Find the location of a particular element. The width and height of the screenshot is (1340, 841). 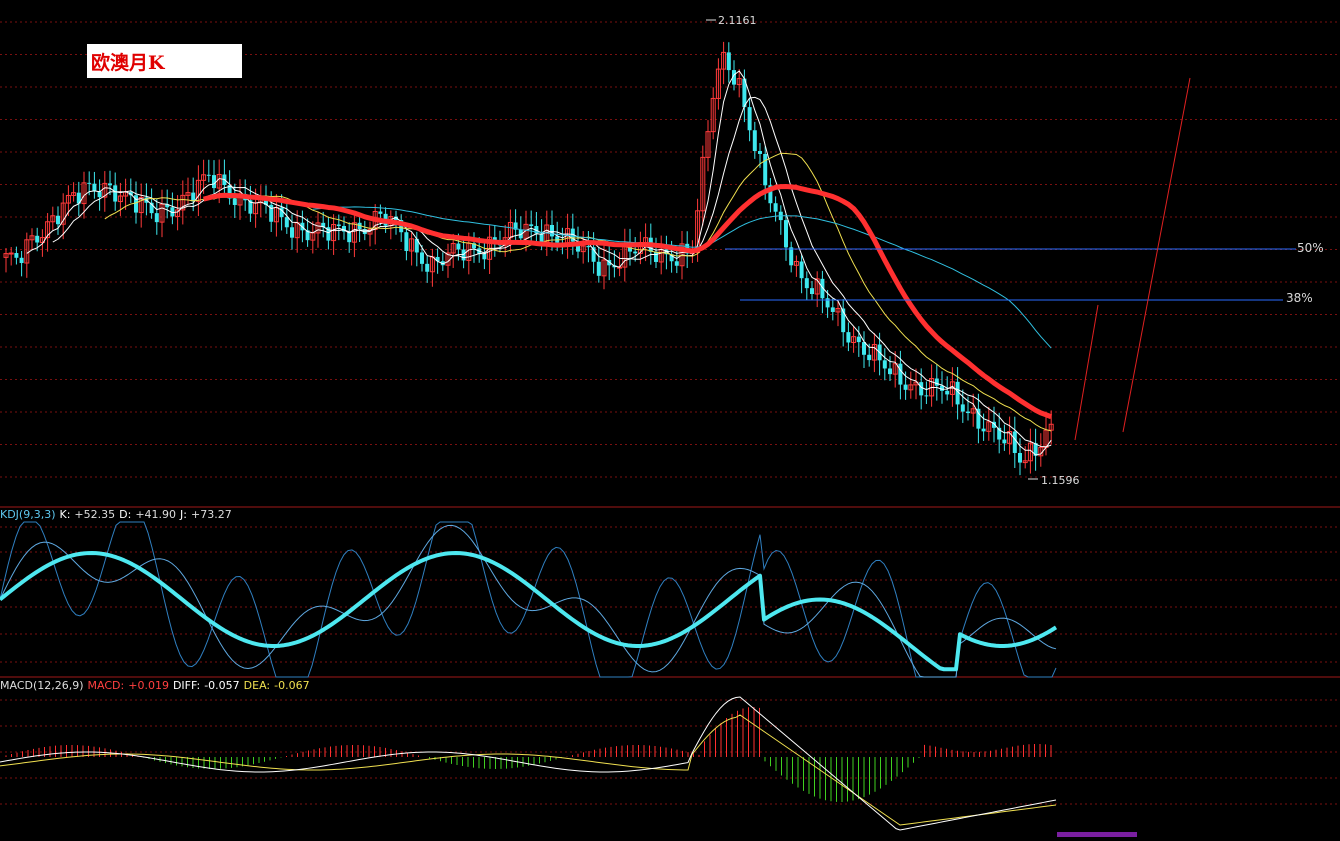

kdj-j-line is located at coordinates (528, 599).